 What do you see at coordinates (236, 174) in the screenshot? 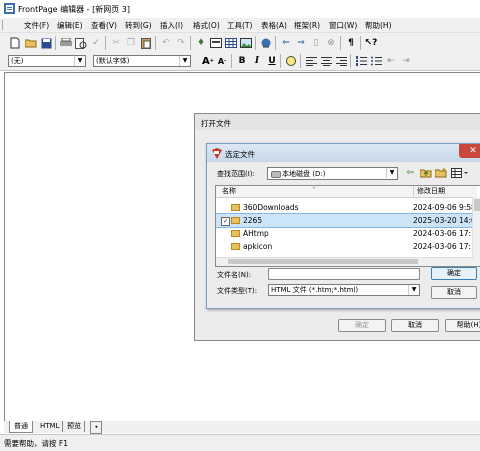
I see `look-in-label: 查找范围(I):` at bounding box center [236, 174].